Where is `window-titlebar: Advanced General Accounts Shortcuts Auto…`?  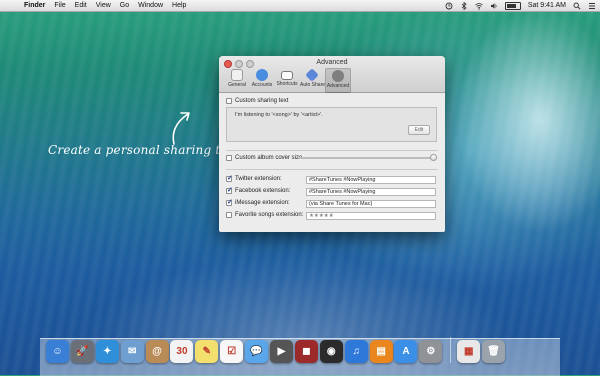
window-titlebar: Advanced General Accounts Shortcuts Auto… is located at coordinates (332, 74).